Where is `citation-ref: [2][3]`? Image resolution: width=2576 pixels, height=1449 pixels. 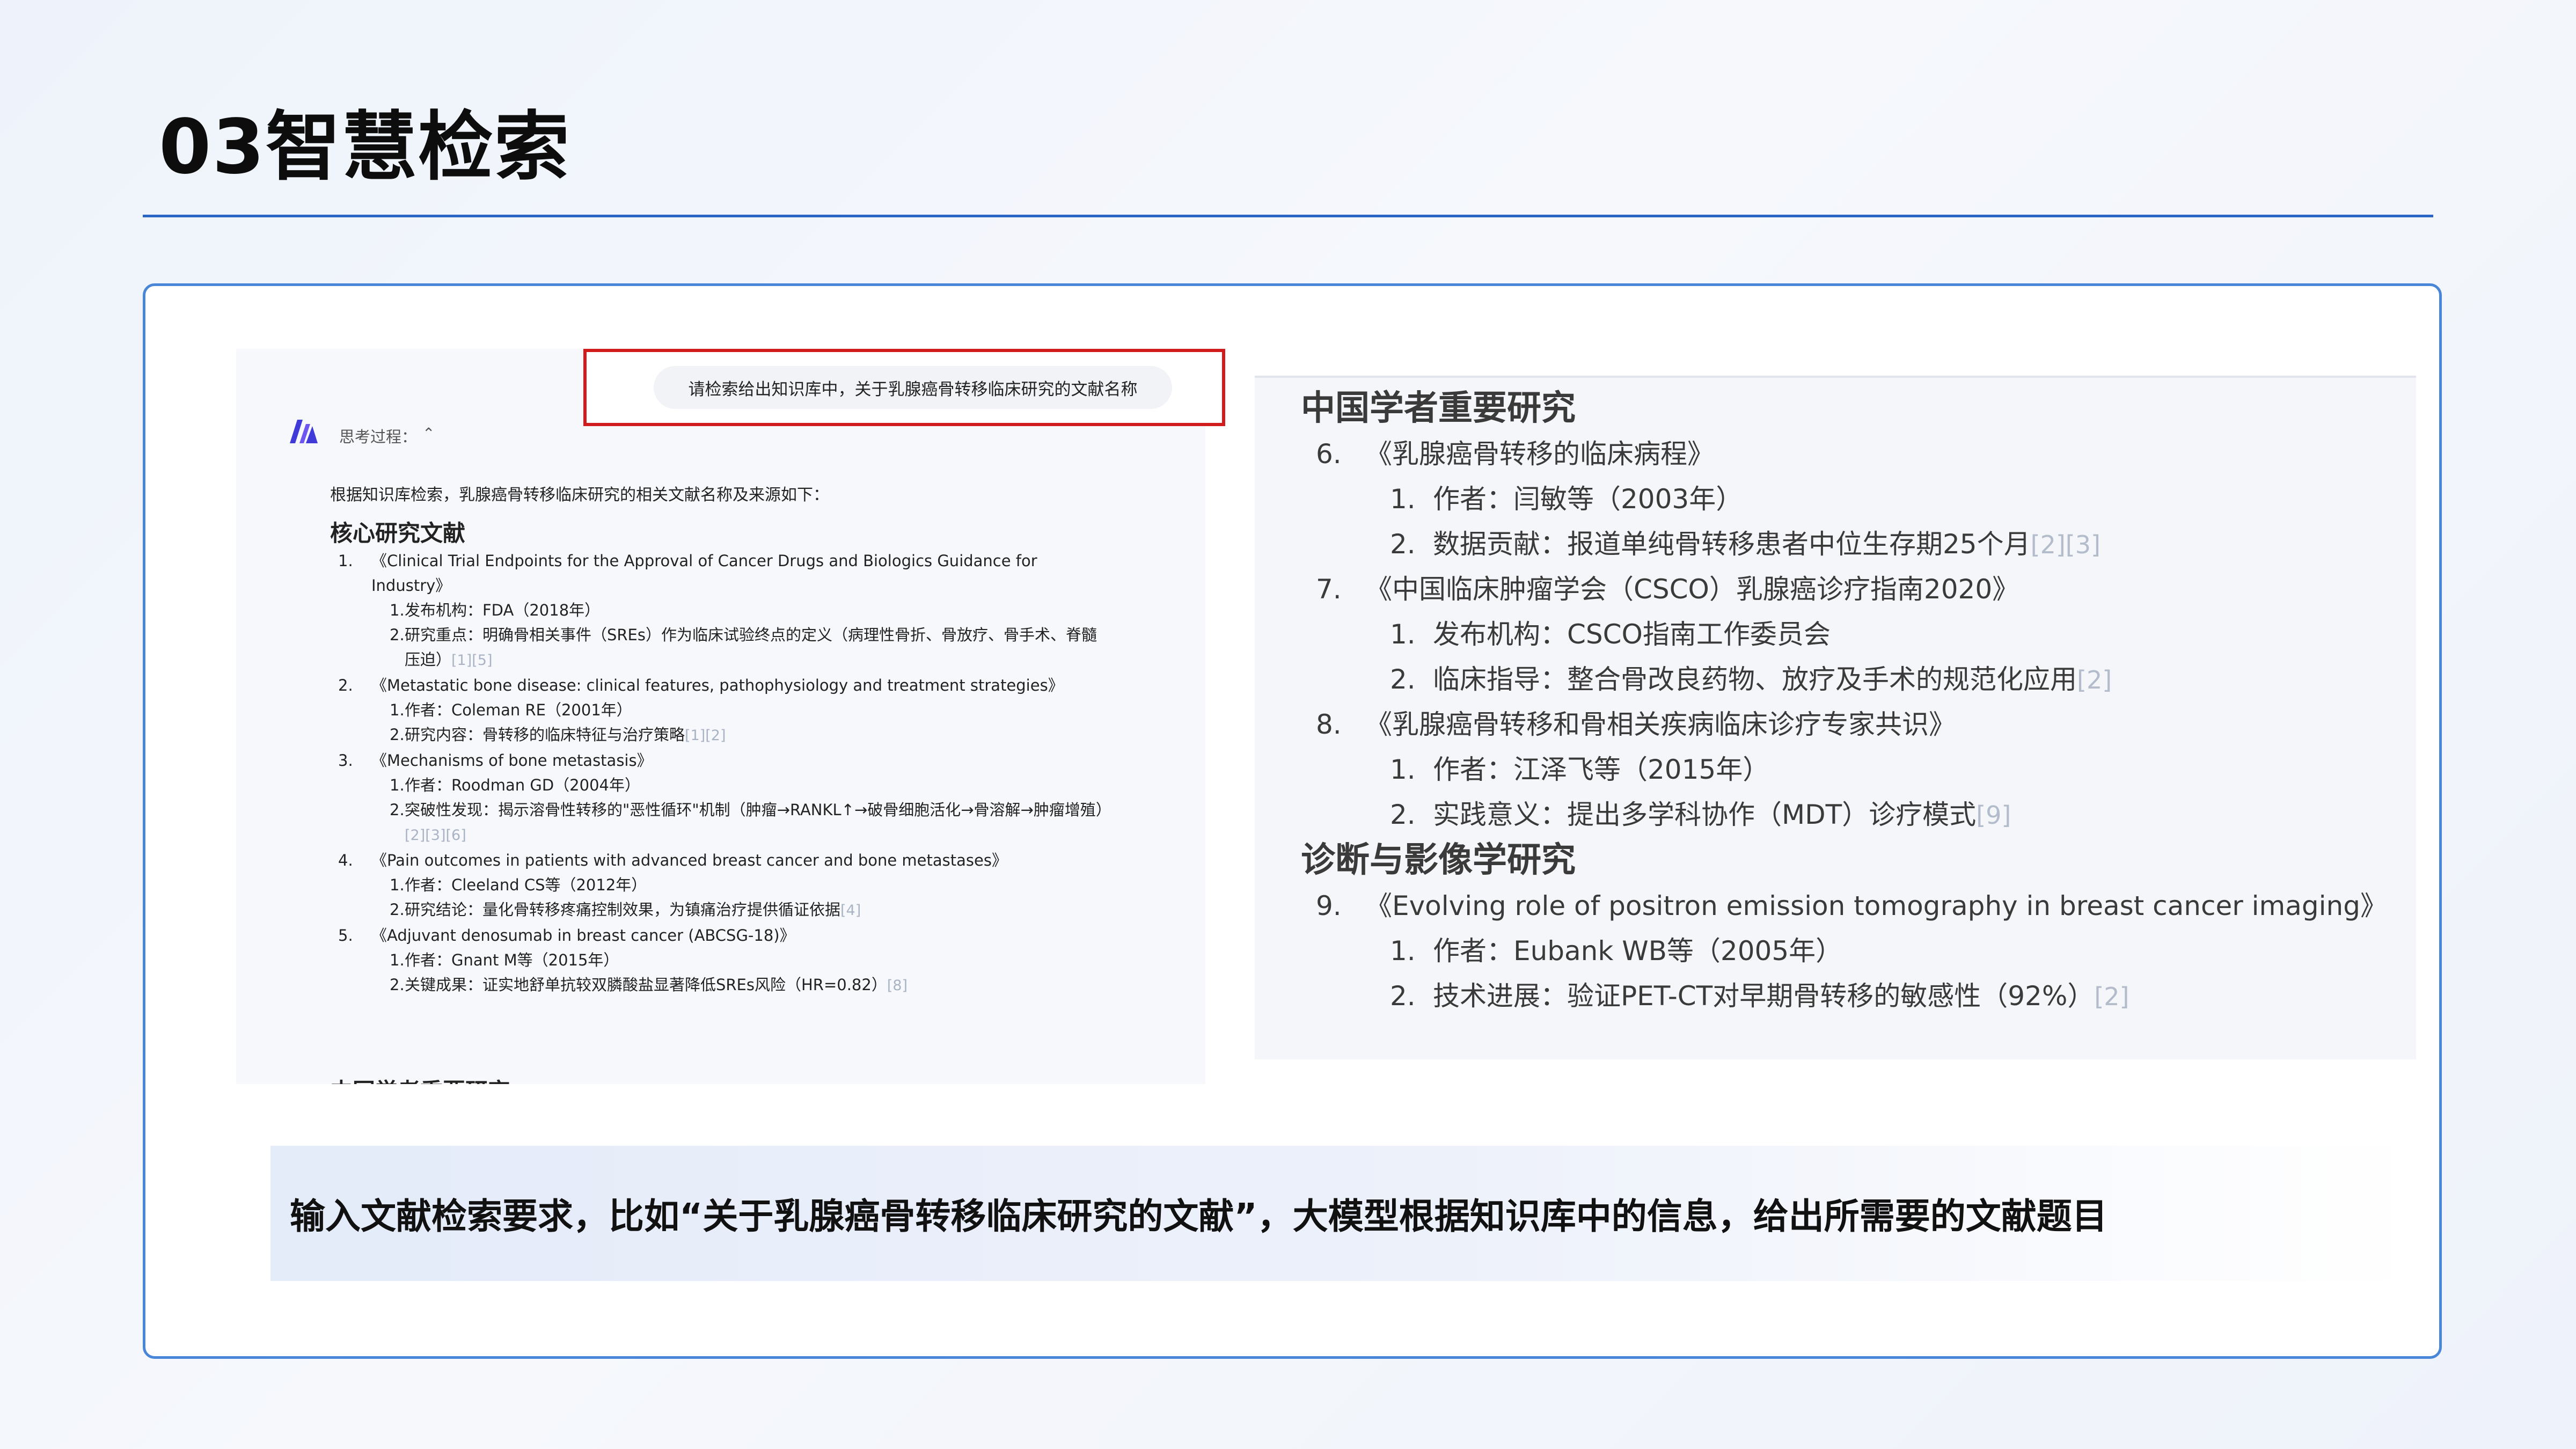 citation-ref: [2][3] is located at coordinates (2066, 544).